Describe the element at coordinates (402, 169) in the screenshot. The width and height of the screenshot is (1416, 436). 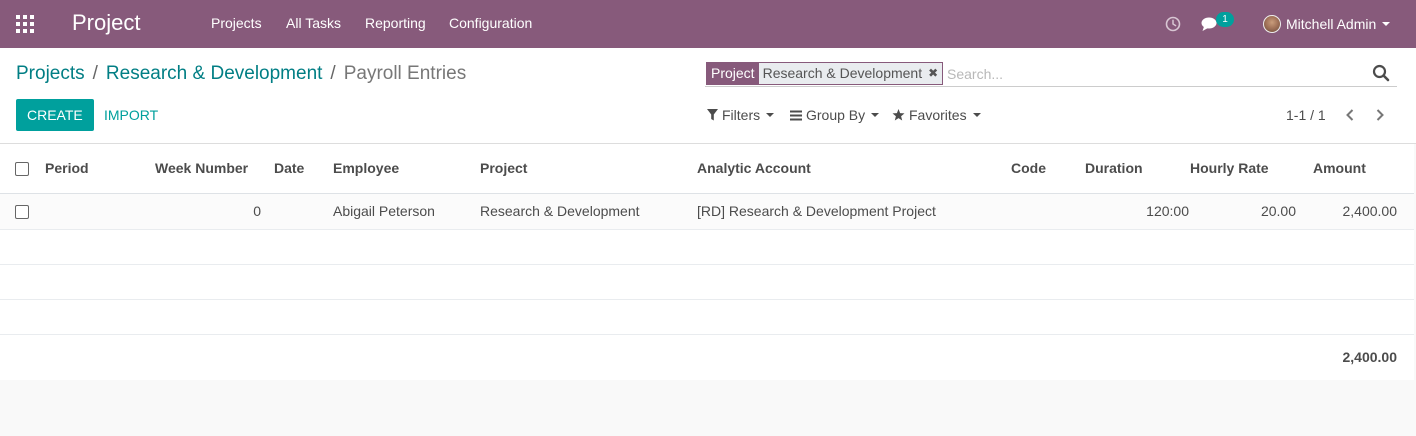
I see `column-header-employee: Employee` at that location.